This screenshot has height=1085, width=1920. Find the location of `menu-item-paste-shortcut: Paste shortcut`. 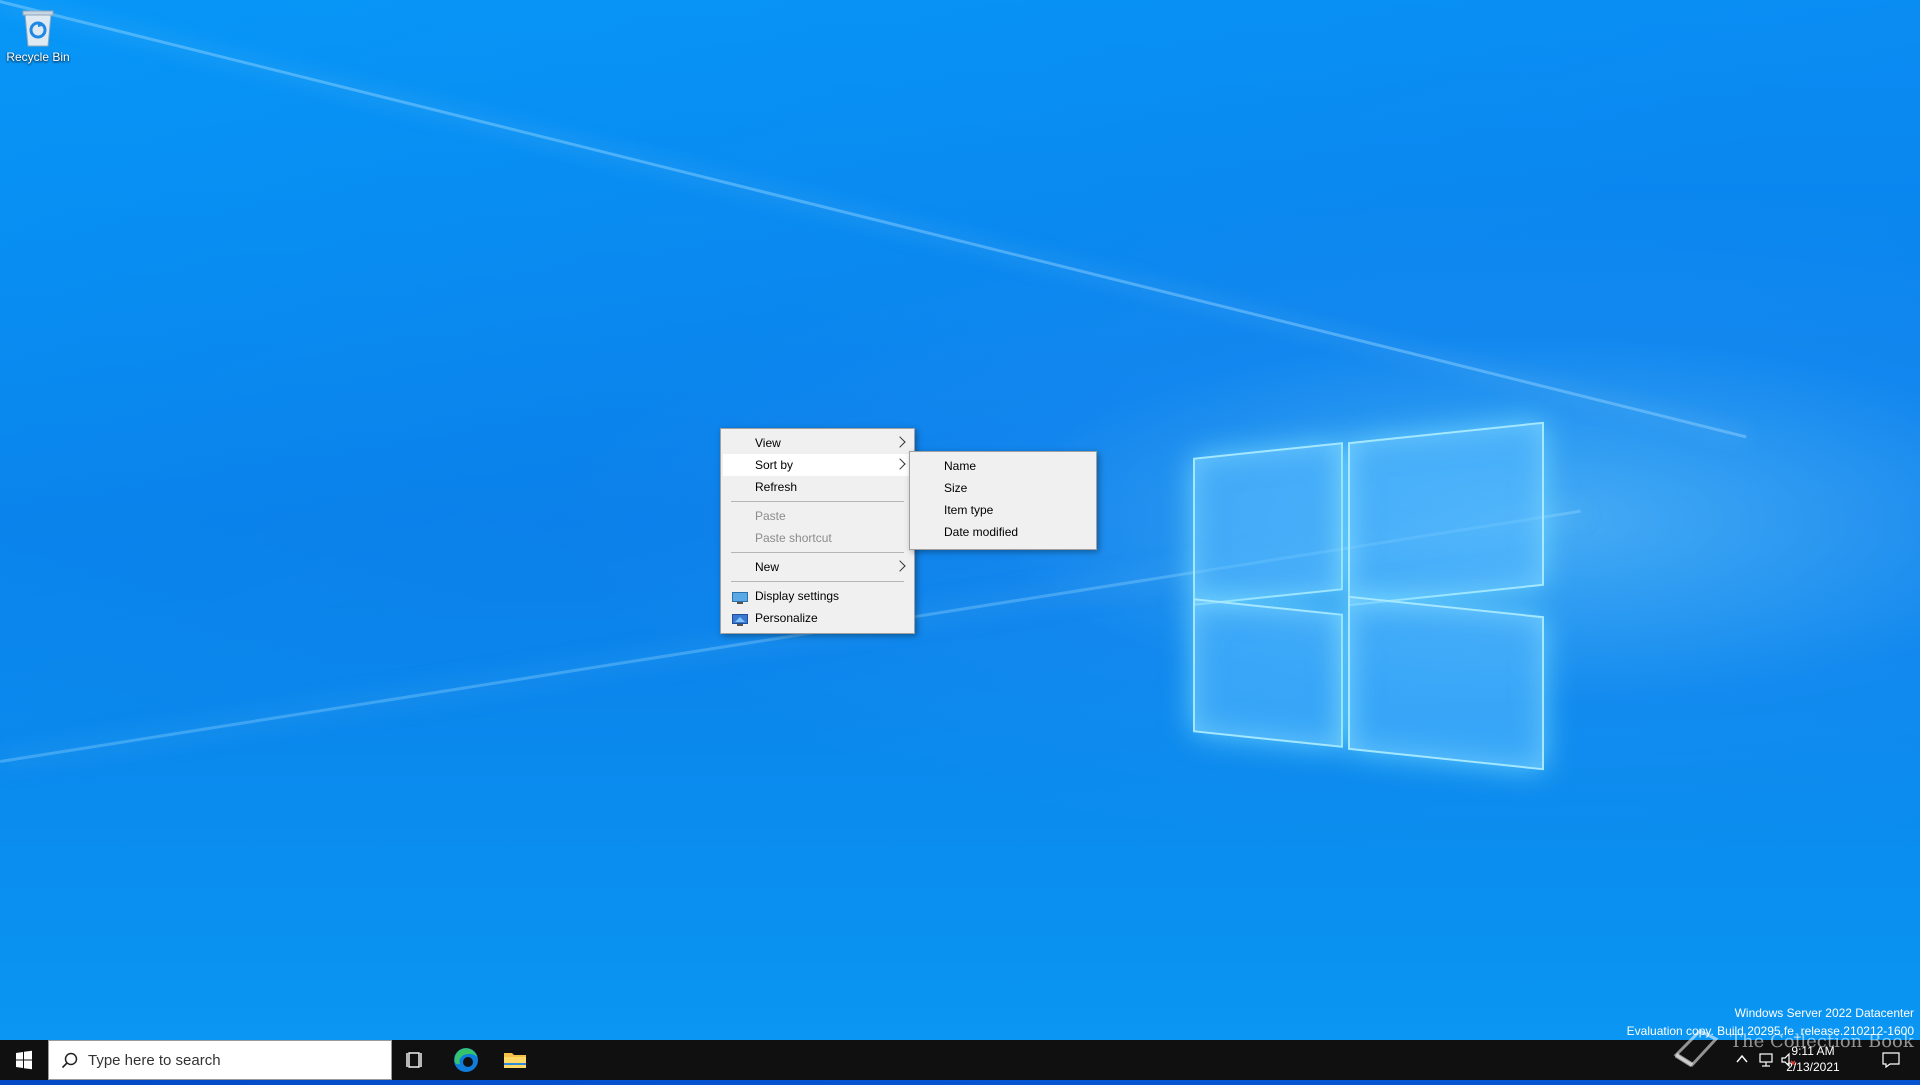

menu-item-paste-shortcut: Paste shortcut is located at coordinates (817, 538).